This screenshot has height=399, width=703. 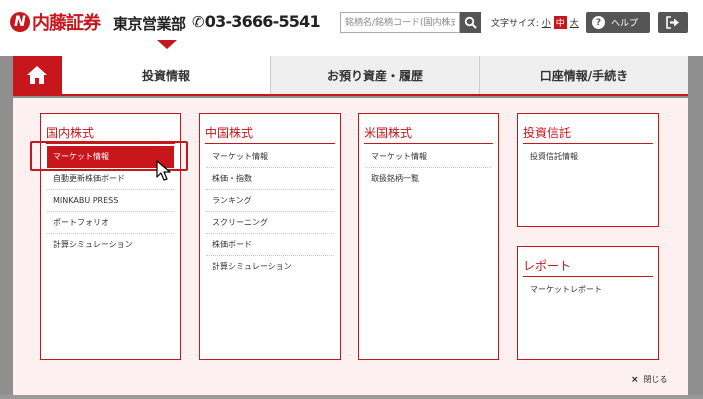 I want to click on menu-list-report: マーケットレポート, so click(x=588, y=290).